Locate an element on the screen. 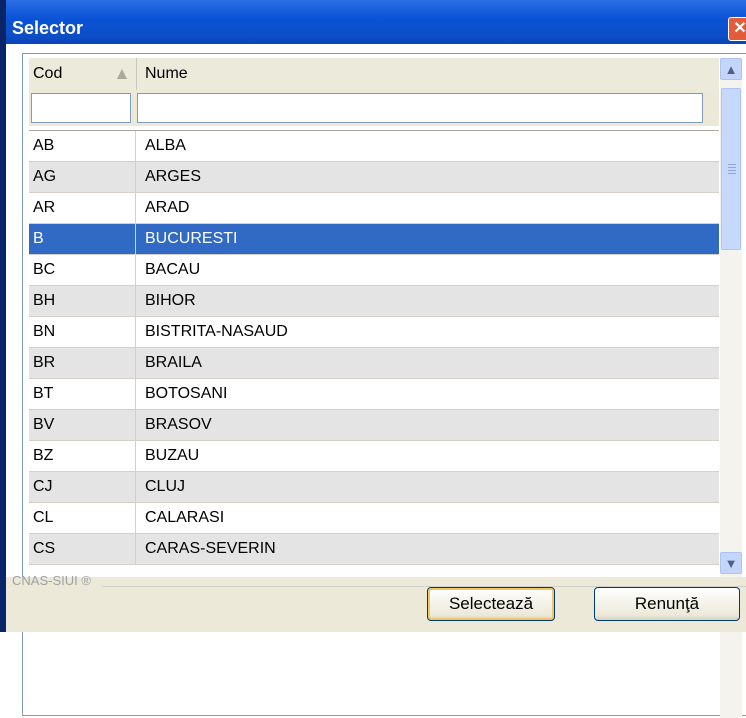 The image size is (746, 718). table-row: CS CARAS-SEVERIN is located at coordinates (374, 549).